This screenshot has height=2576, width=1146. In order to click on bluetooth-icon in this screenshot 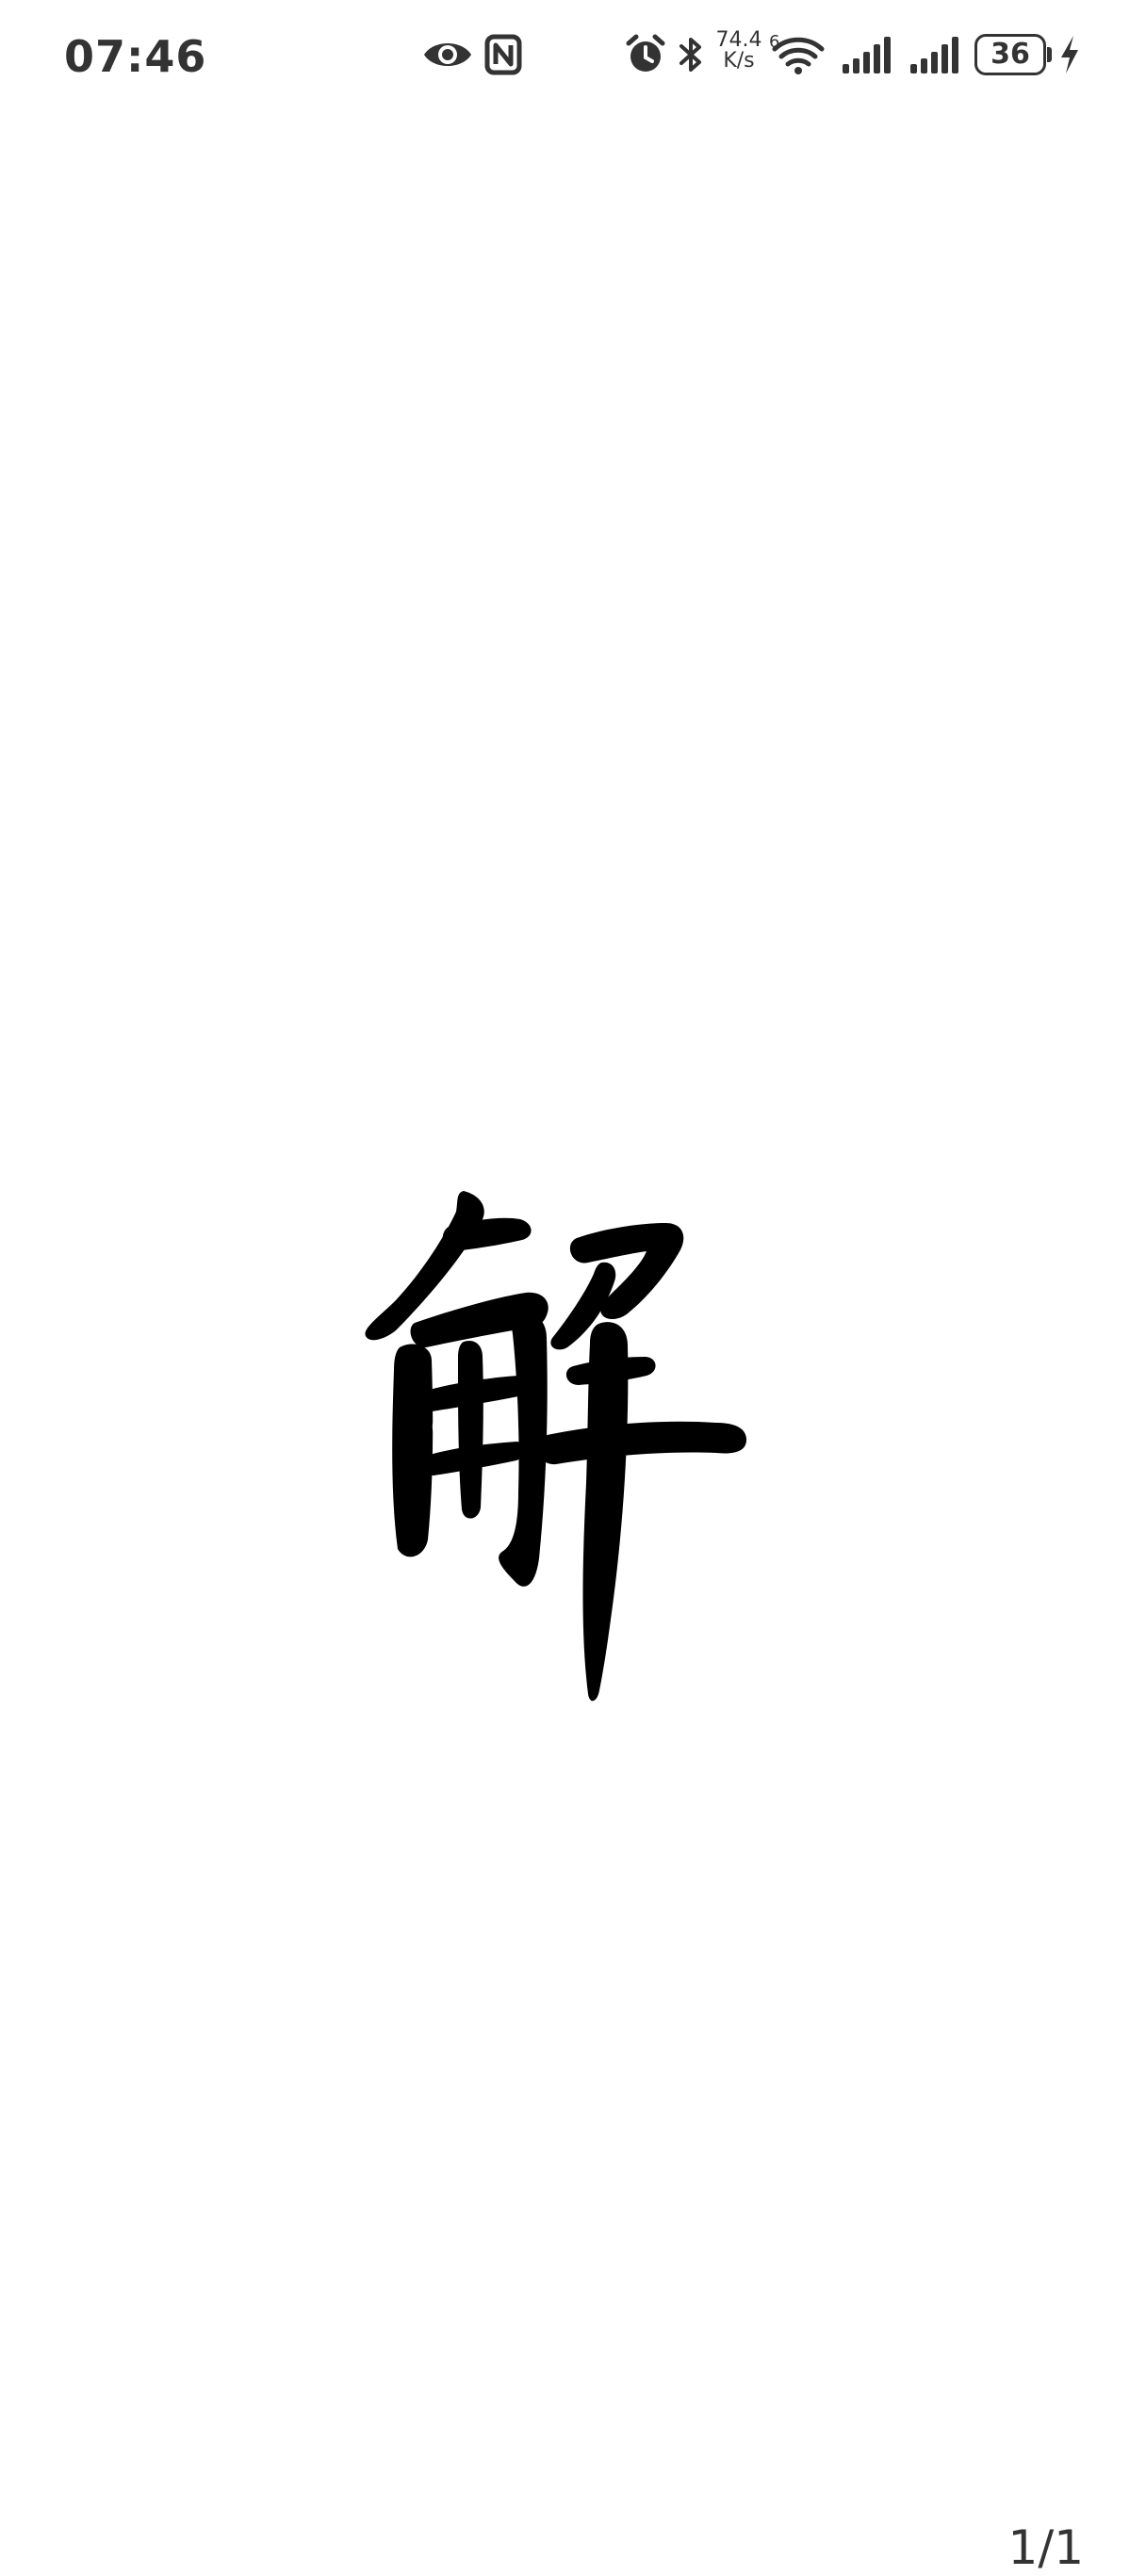, I will do `click(690, 55)`.